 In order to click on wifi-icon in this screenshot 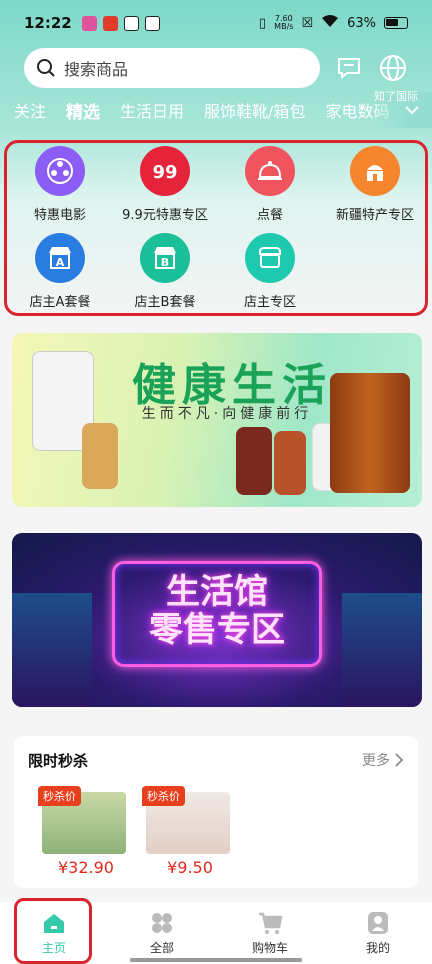, I will do `click(330, 23)`.